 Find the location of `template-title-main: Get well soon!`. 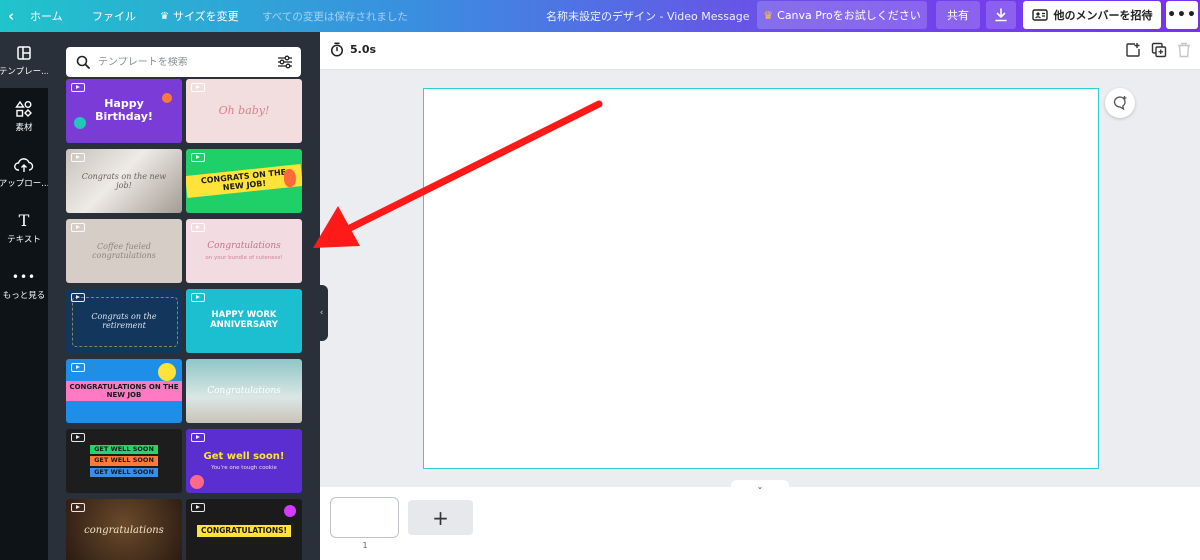

template-title-main: Get well soon! is located at coordinates (244, 456).